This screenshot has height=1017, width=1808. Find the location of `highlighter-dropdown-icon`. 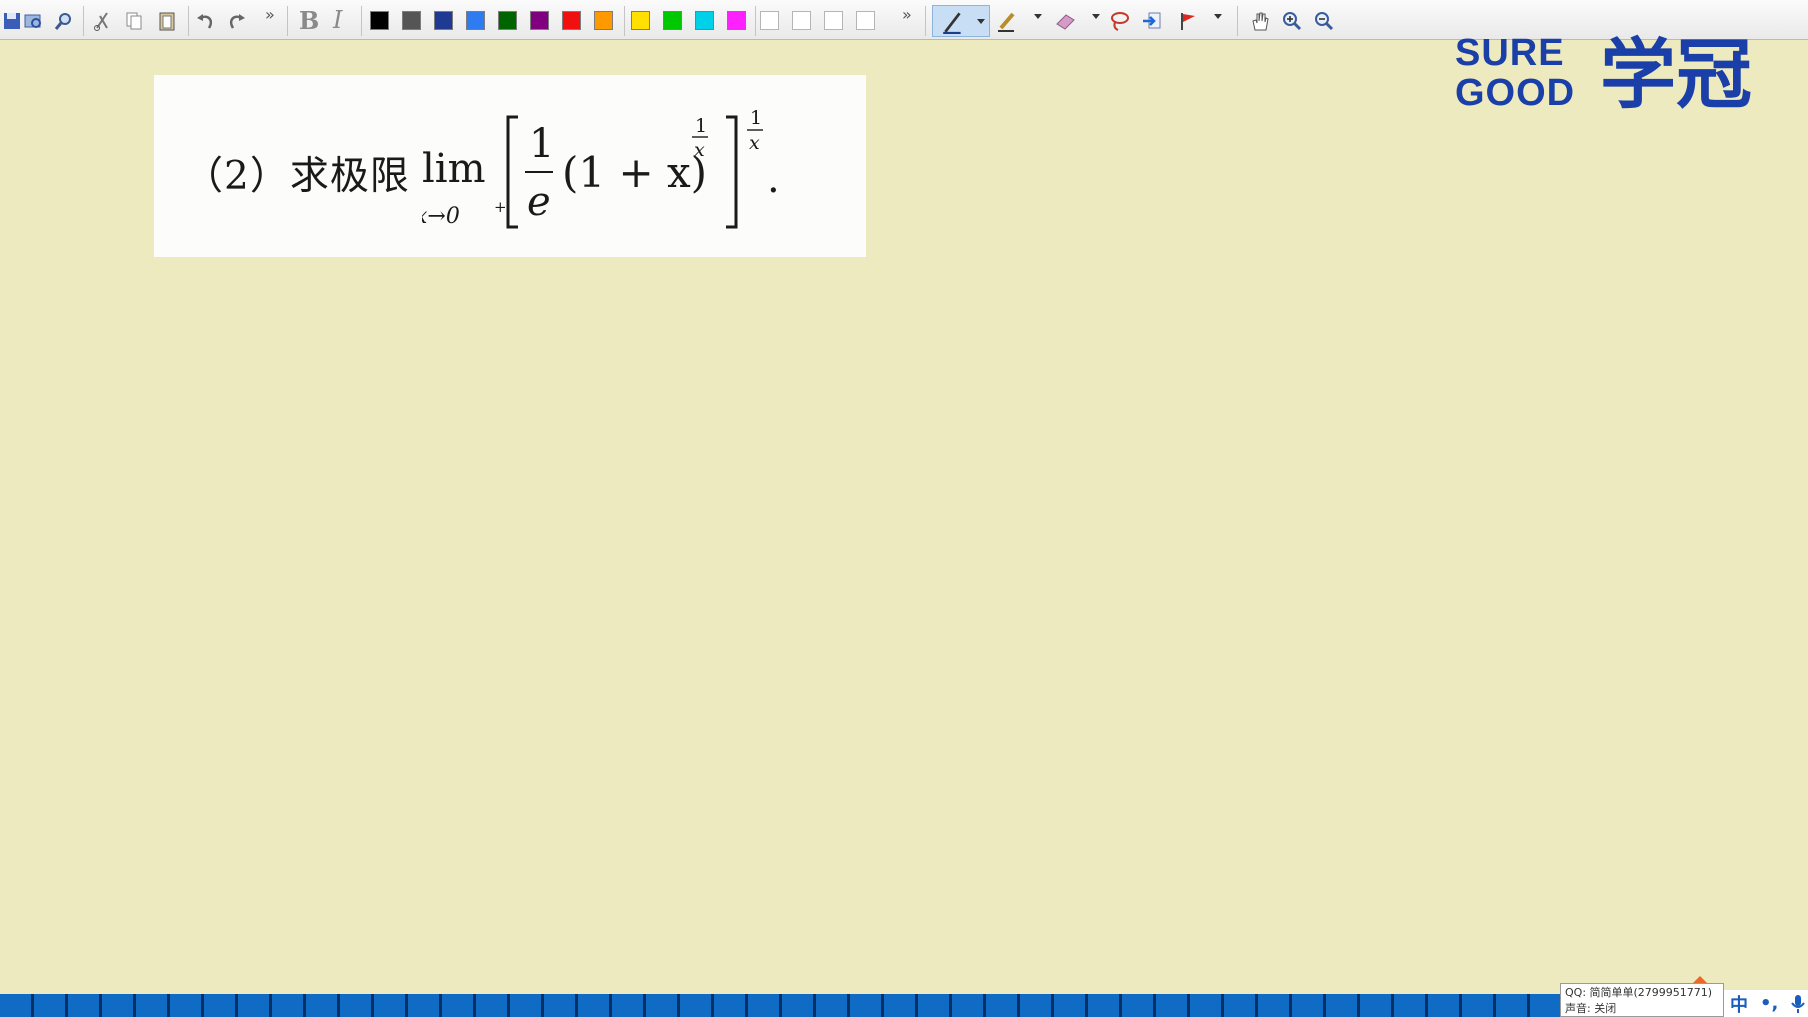

highlighter-dropdown-icon is located at coordinates (1038, 16).